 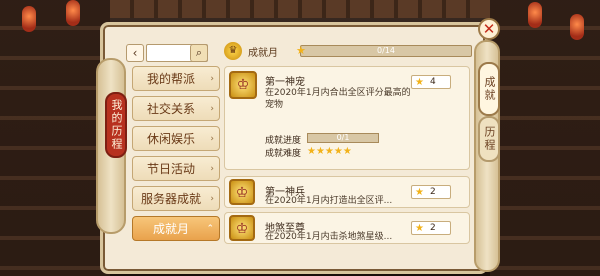 I want to click on menu-item-label: 成就月, so click(x=170, y=229).